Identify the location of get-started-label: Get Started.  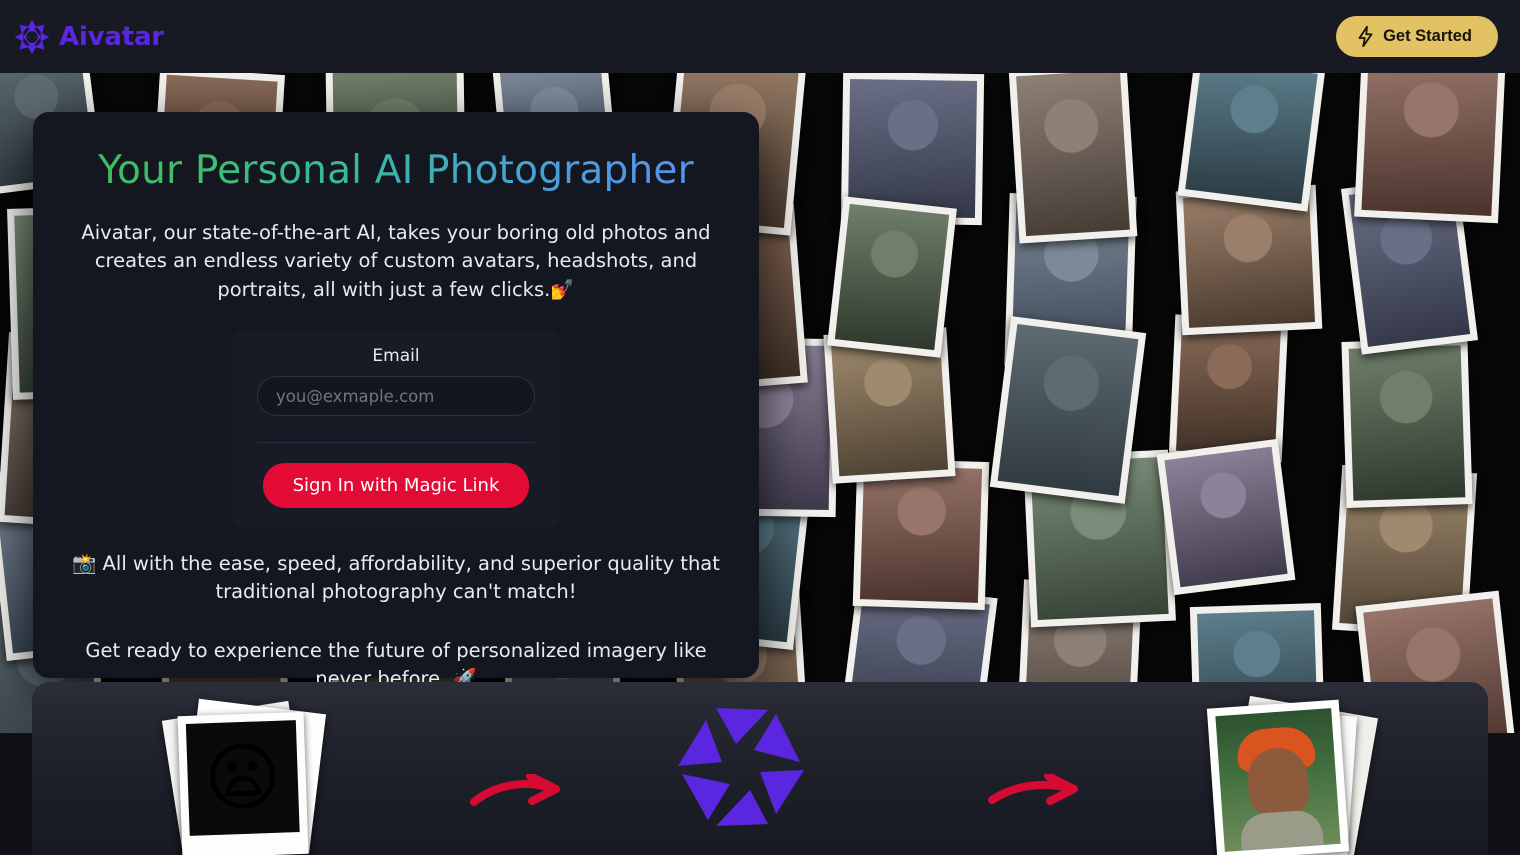
(1427, 36).